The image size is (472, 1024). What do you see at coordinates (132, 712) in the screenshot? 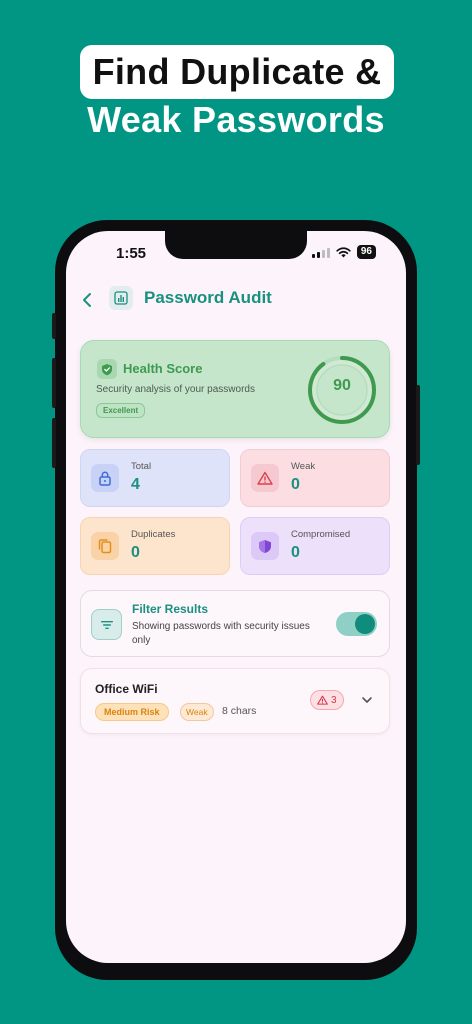
I see `risk-badge: Medium Risk` at bounding box center [132, 712].